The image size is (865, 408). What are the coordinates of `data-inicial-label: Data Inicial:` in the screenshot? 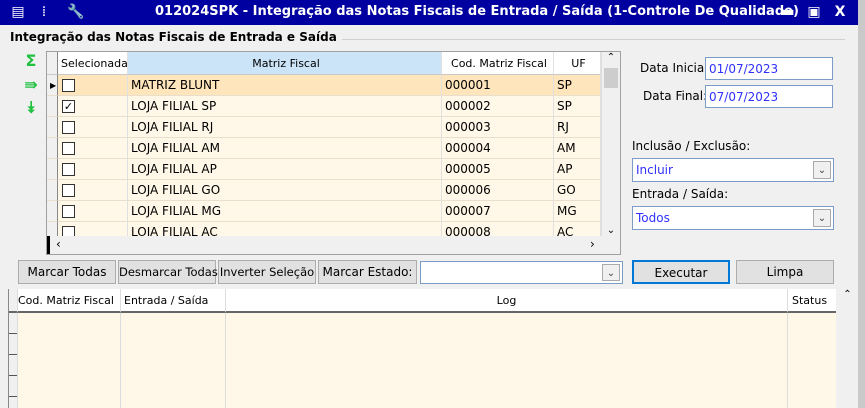 It's located at (676, 68).